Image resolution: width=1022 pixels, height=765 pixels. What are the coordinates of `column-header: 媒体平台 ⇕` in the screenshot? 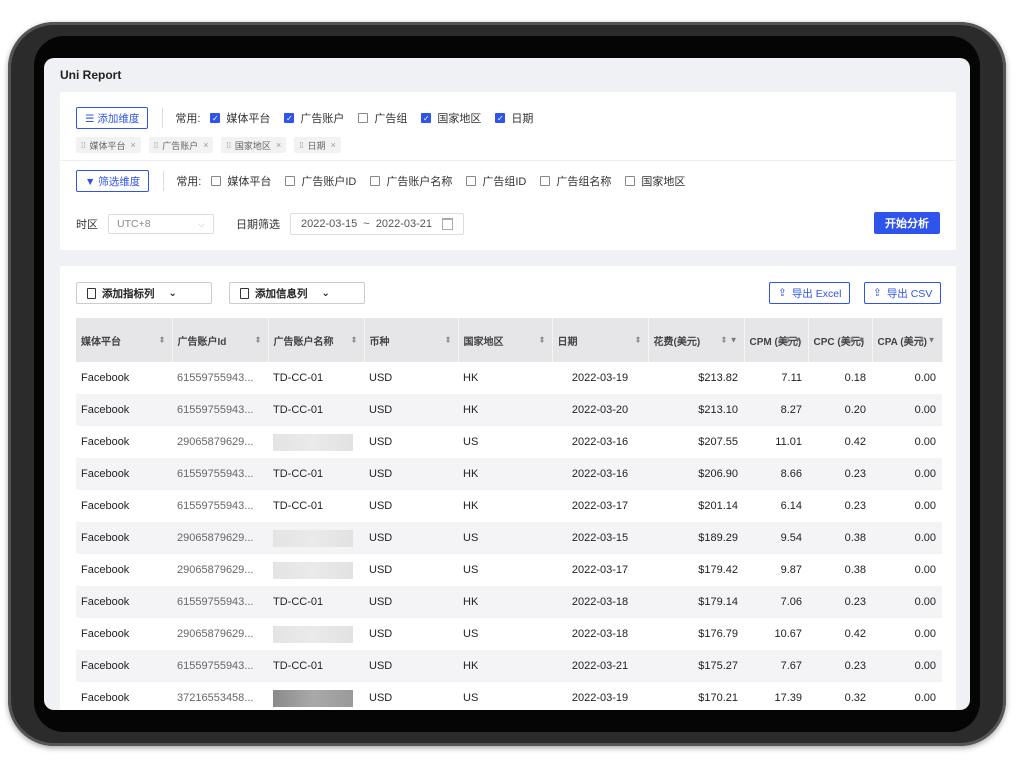 It's located at (124, 340).